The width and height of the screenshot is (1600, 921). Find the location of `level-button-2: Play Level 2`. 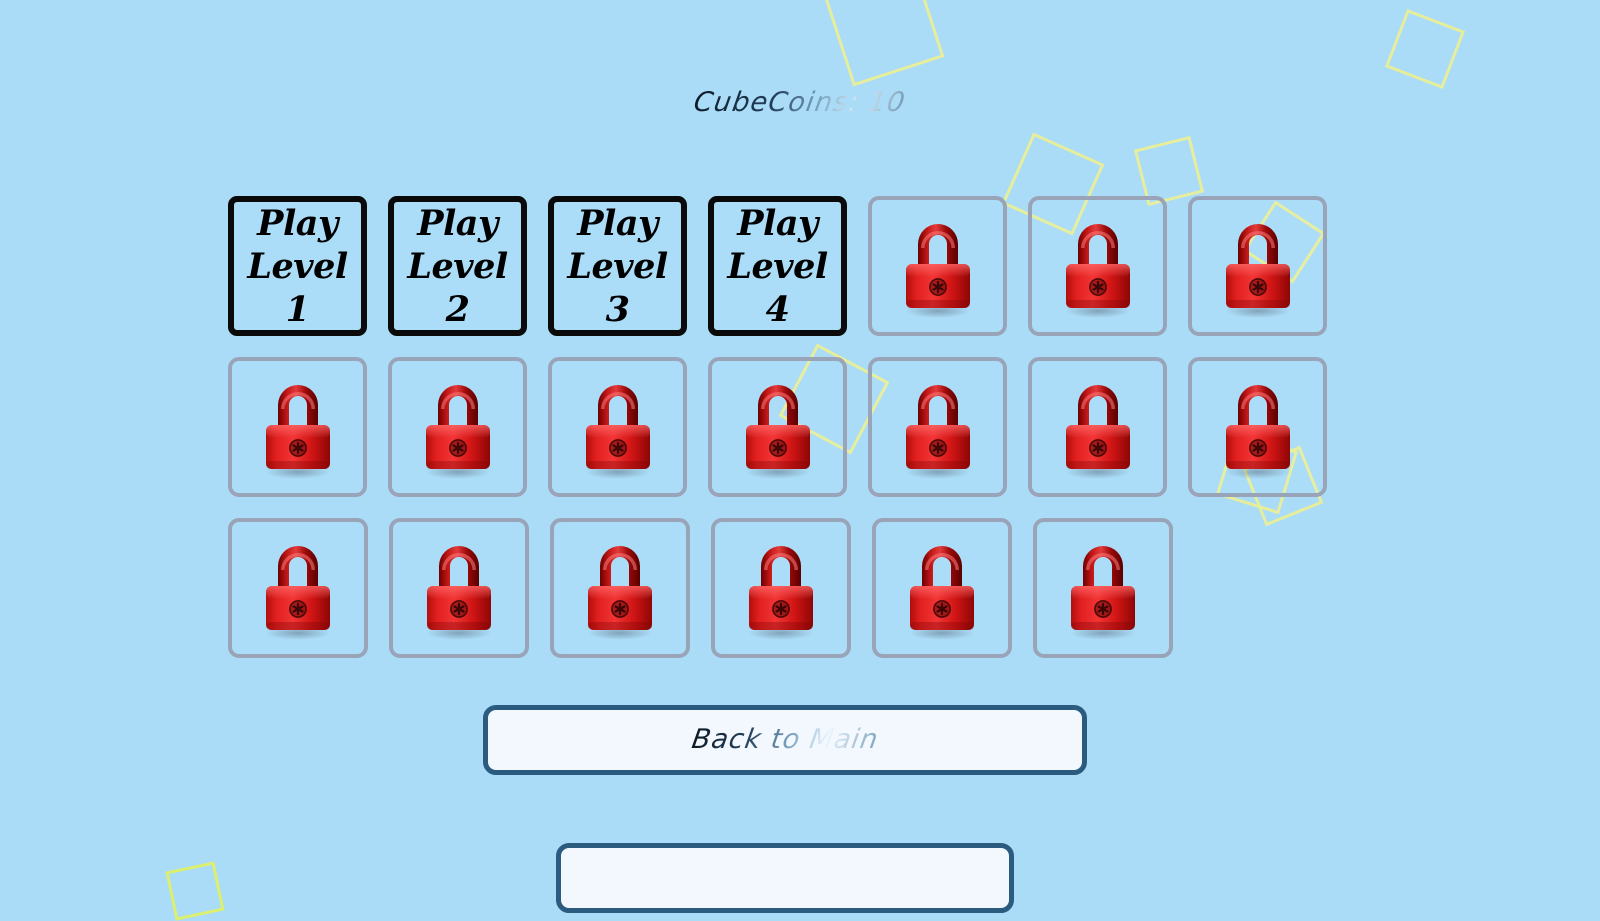

level-button-2: Play Level 2 is located at coordinates (458, 266).